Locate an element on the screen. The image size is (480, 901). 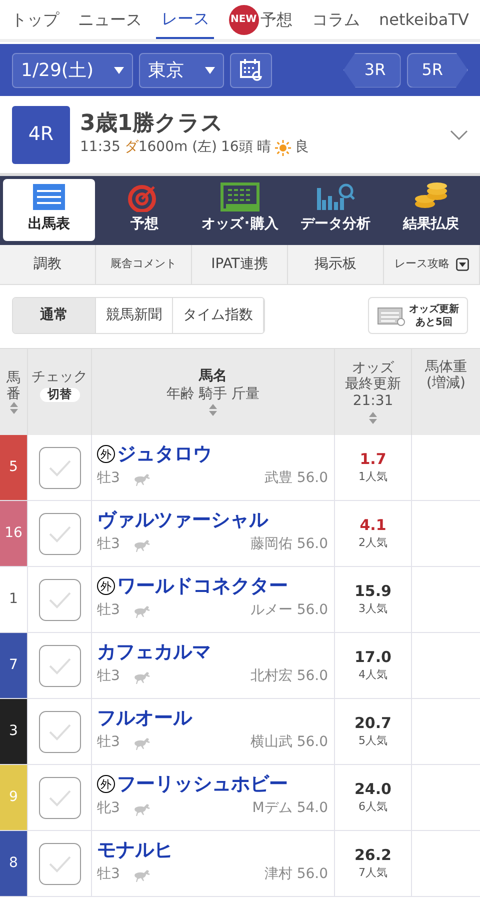
venue-select: 東京 is located at coordinates (181, 70).